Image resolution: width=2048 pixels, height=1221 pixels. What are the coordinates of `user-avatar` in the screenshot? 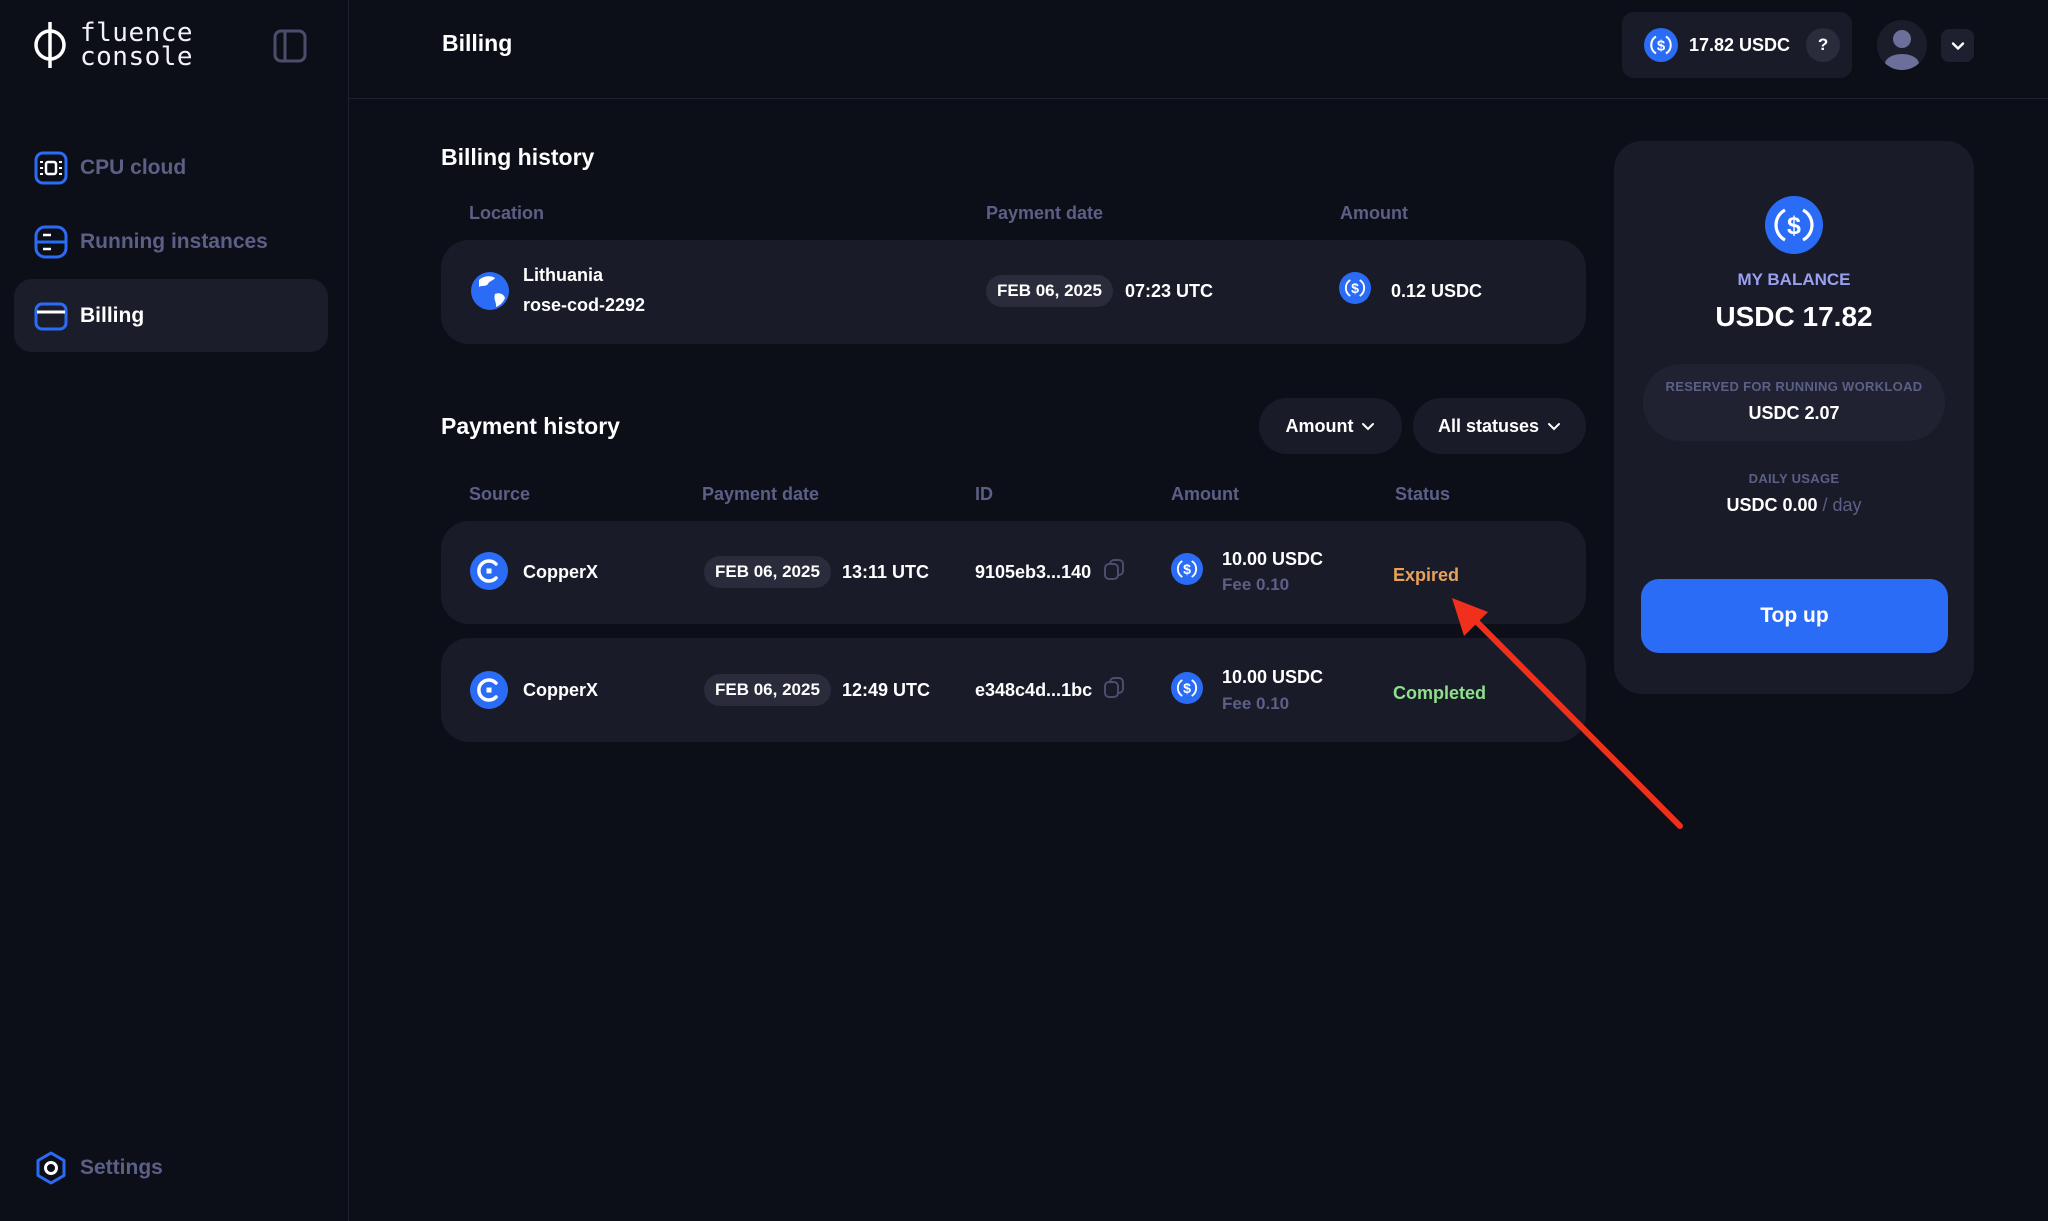 It's located at (1902, 45).